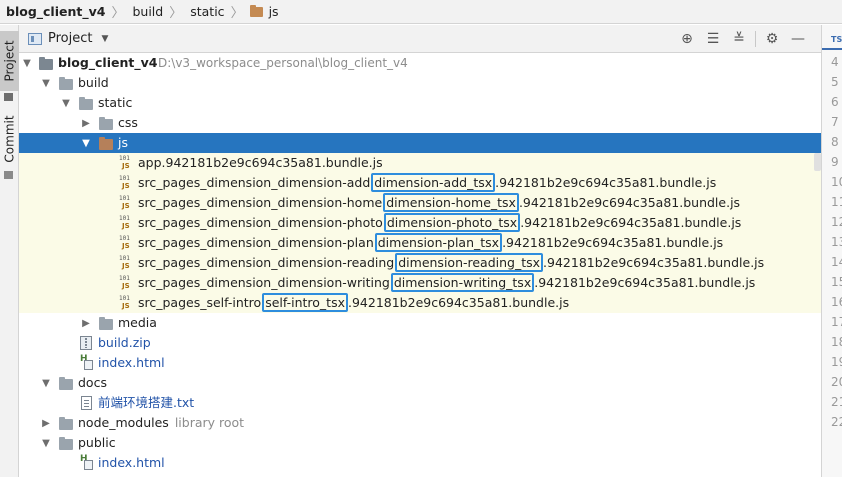  I want to click on tree-row-css: ▶ css, so click(420, 123).